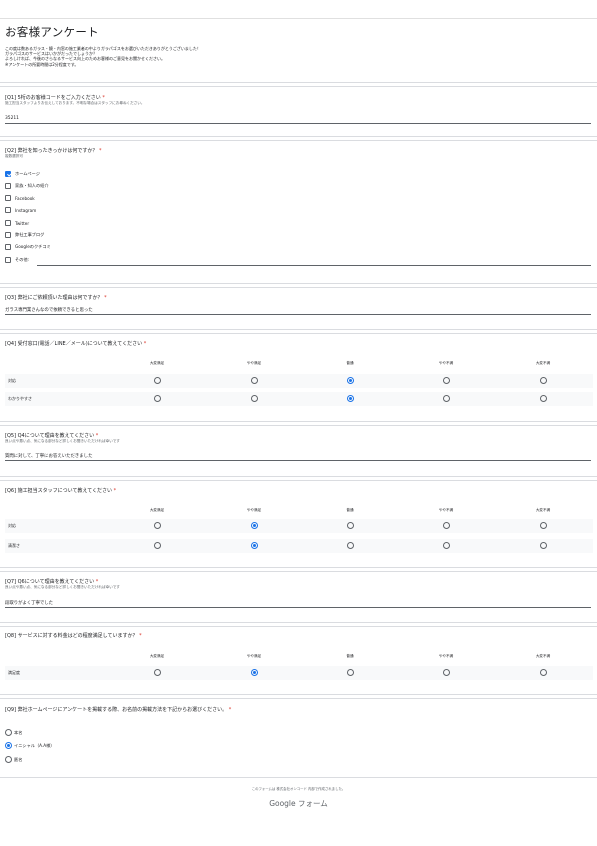 The height and width of the screenshot is (846, 597). I want to click on checkbox-option-blog: 弊社工事ブログ, so click(24, 235).